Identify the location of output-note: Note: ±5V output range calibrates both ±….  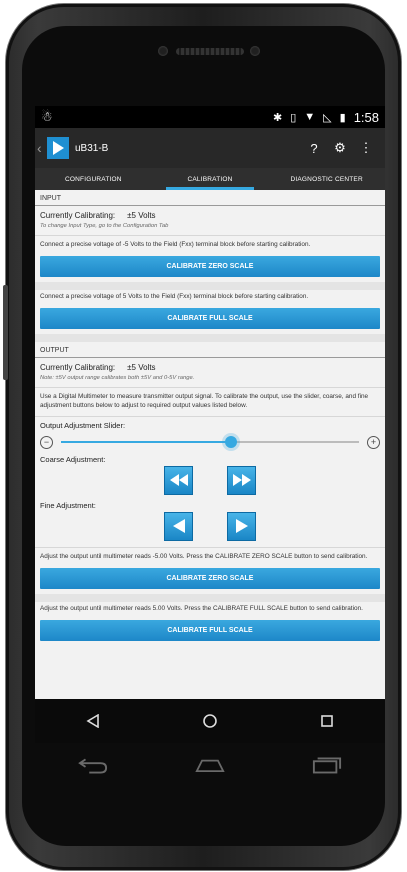
(117, 377).